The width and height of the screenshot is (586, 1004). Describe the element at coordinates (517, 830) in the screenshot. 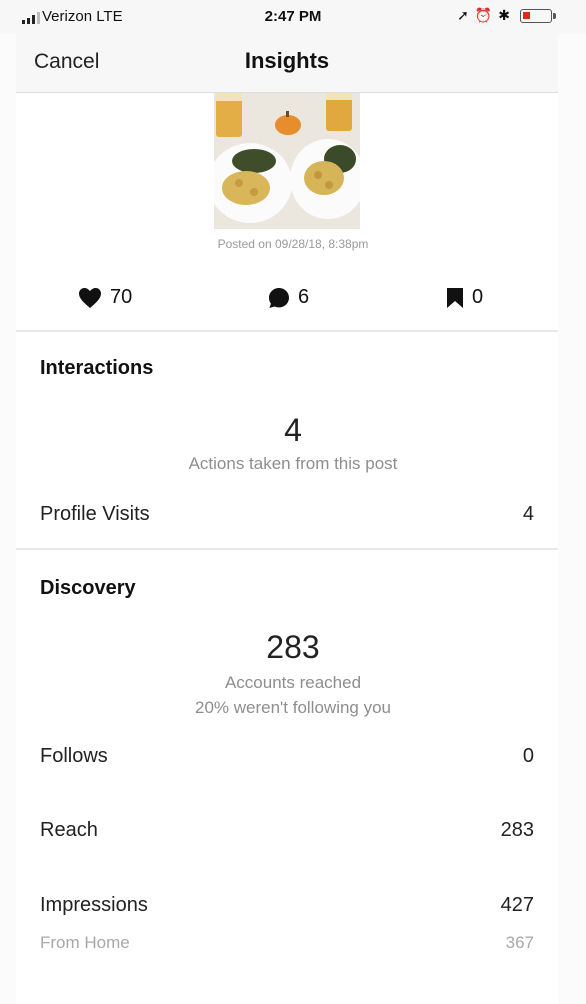

I see `reach-value: 283` at that location.